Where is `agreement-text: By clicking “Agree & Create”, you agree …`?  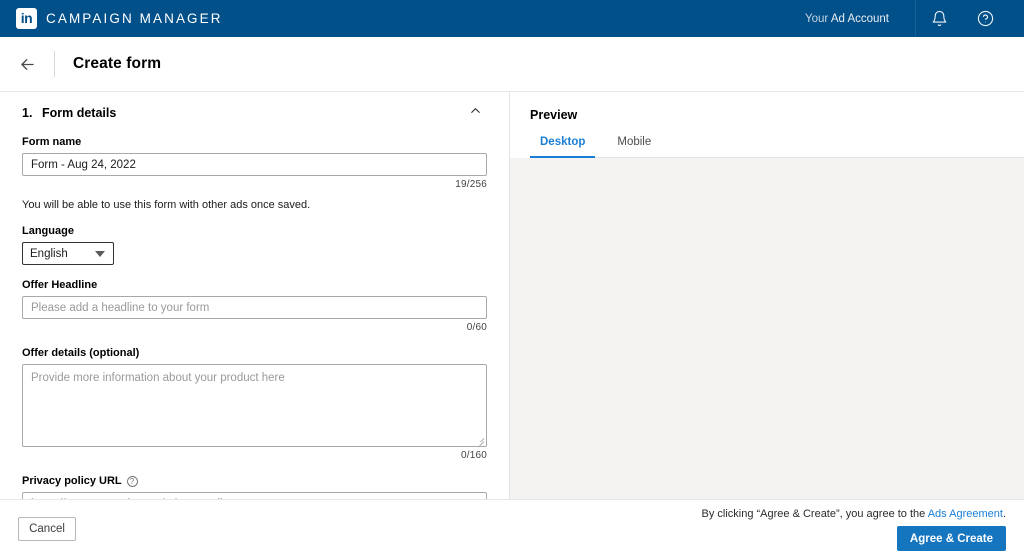
agreement-text: By clicking “Agree & Create”, you agree … is located at coordinates (853, 514).